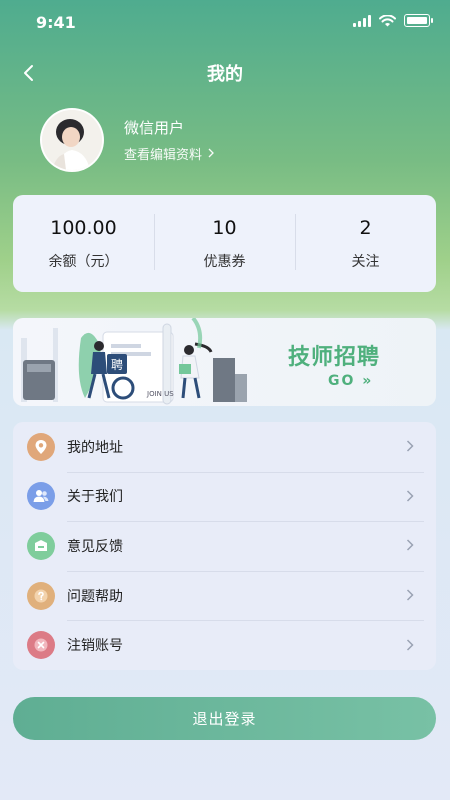  I want to click on stat-label: 优惠券, so click(224, 261).